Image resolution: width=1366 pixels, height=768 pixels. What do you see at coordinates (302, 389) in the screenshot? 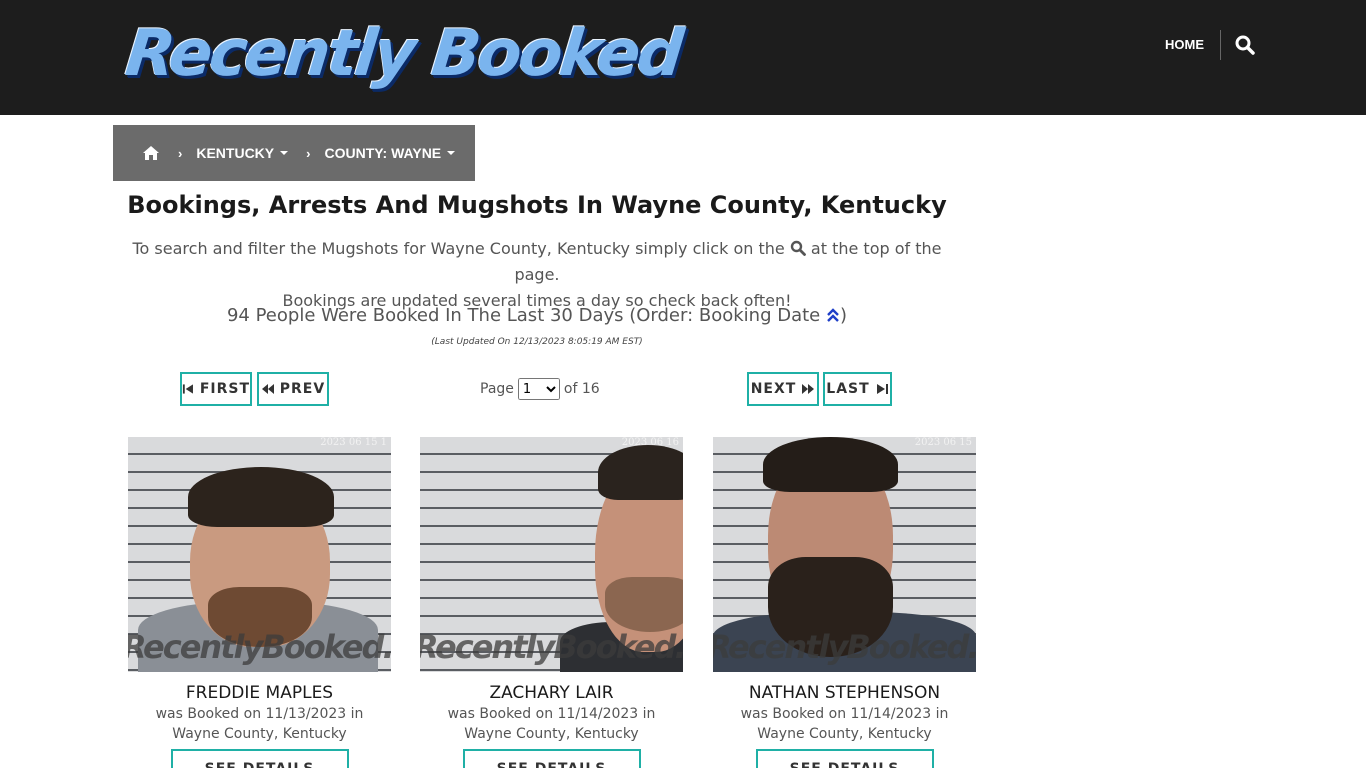
I see `prev-page-label: PREV` at bounding box center [302, 389].